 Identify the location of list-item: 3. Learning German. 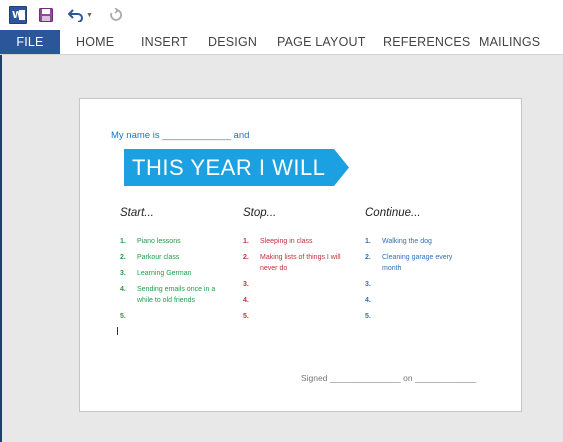
(180, 273).